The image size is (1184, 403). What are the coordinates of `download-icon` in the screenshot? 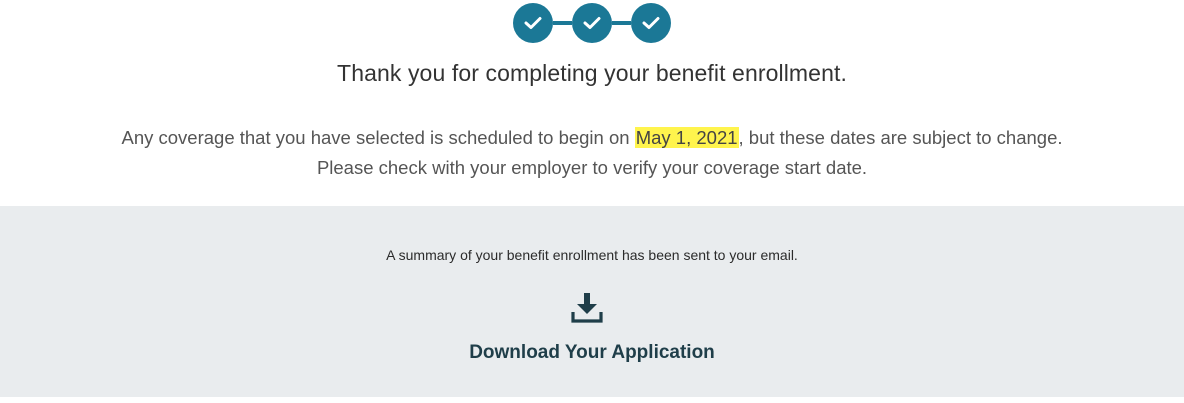 It's located at (587, 308).